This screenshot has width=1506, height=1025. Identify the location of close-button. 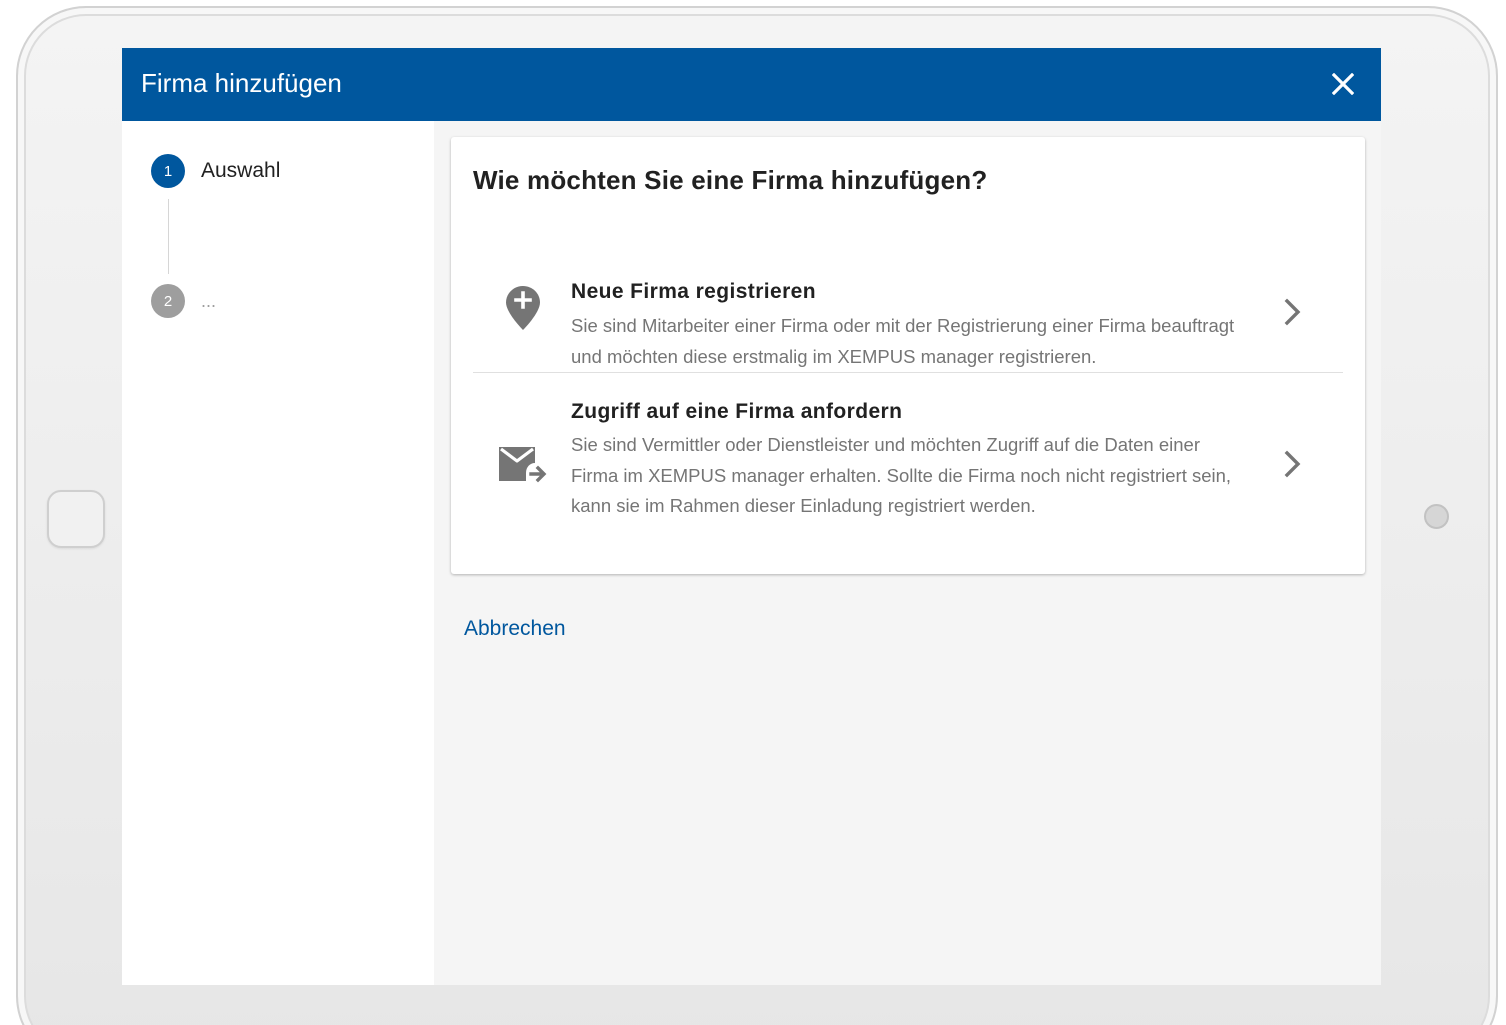
(1343, 84).